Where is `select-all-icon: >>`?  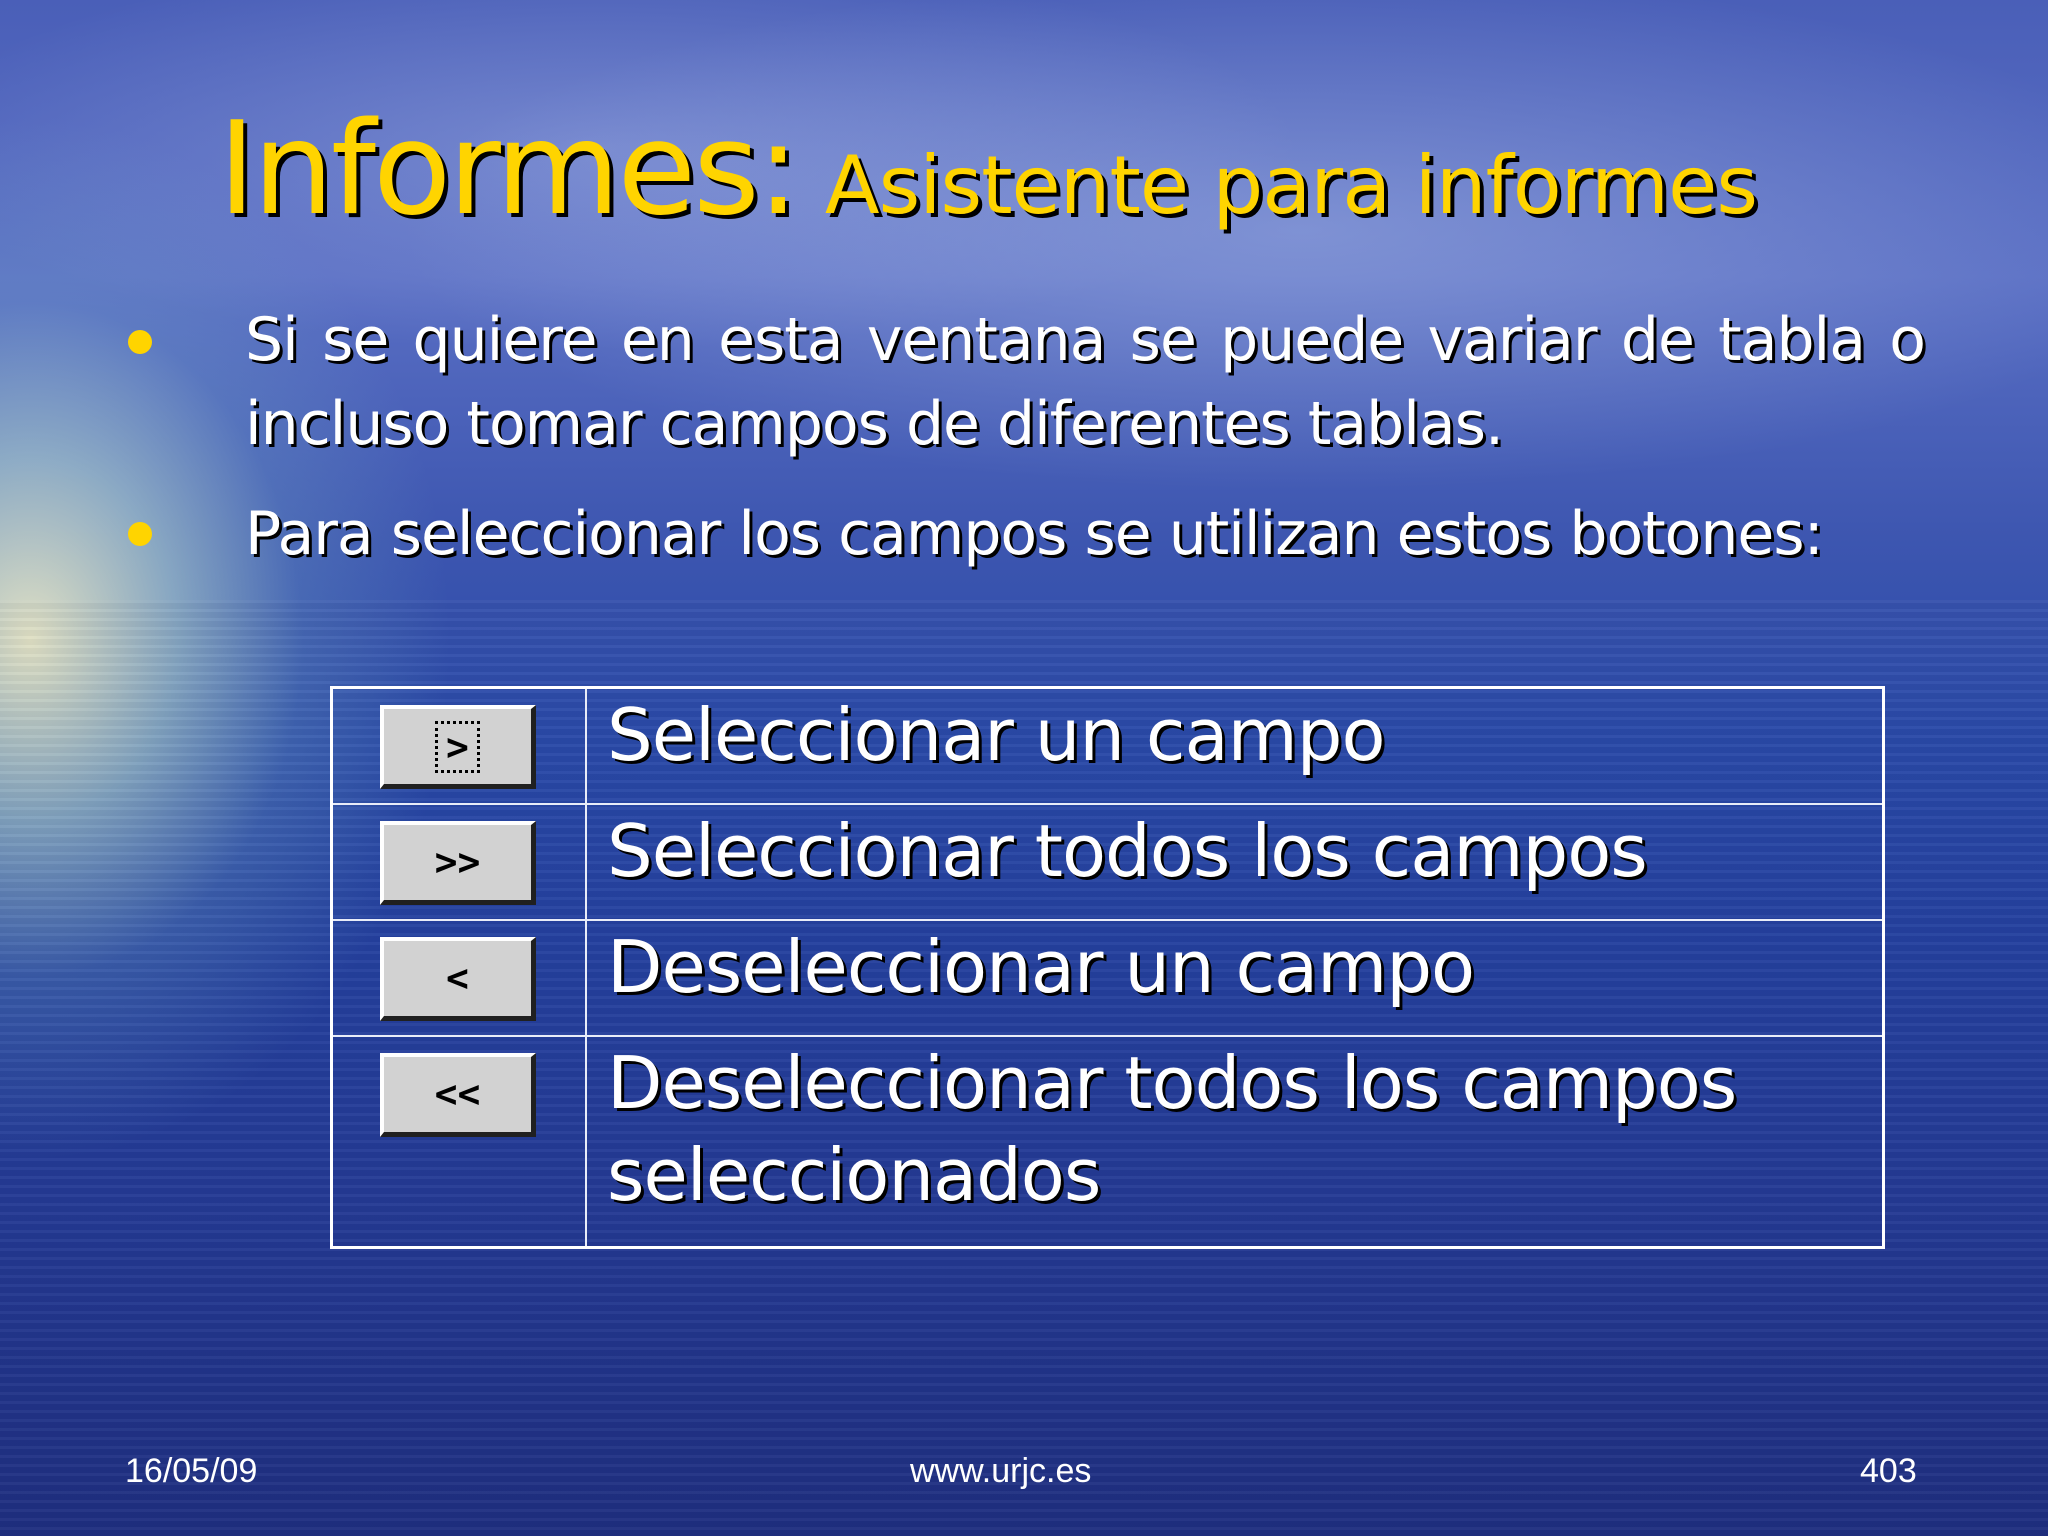 select-all-icon: >> is located at coordinates (457, 862).